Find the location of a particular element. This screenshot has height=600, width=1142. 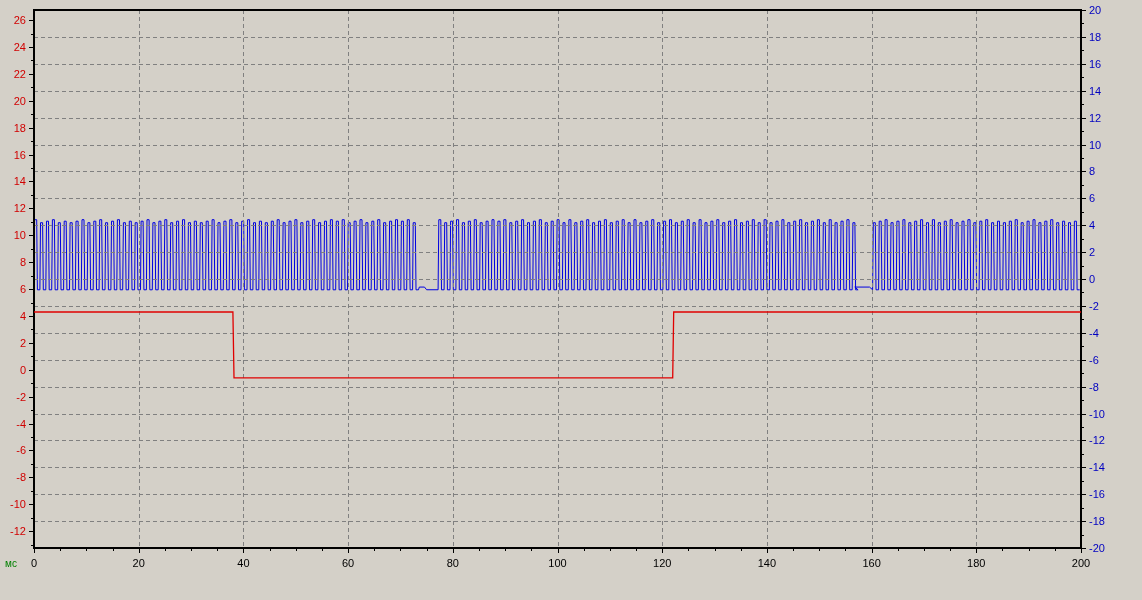

x-axis-label: 60 is located at coordinates (348, 563).